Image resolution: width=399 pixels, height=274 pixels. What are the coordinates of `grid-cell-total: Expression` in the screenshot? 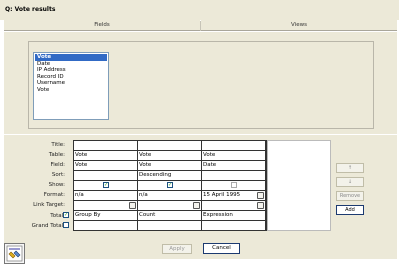 It's located at (233, 215).